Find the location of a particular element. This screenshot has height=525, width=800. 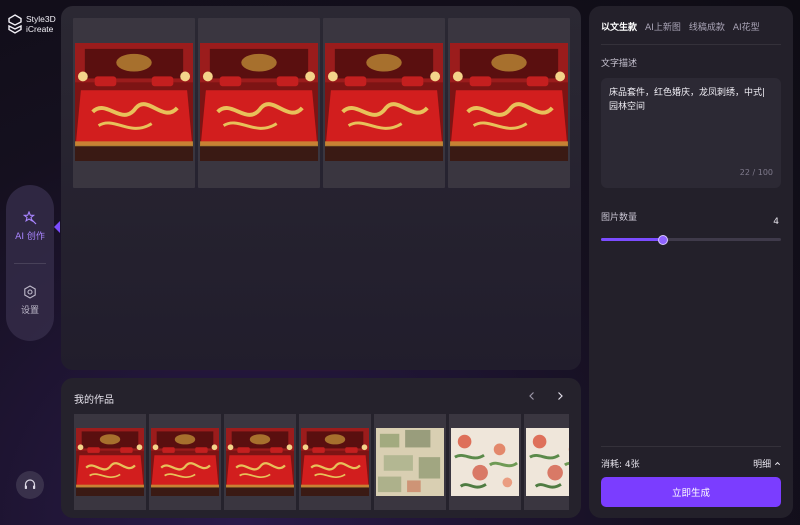

mode-tabs: 以文生款 AI上新图 线稿成款 AI花型 is located at coordinates (680, 26).